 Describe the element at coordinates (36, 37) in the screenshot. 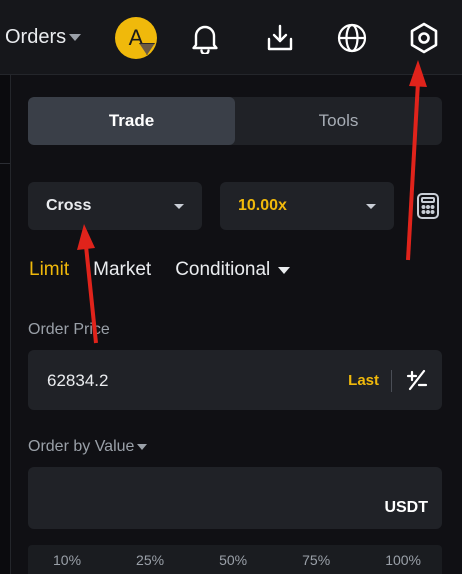

I see `orders-label: Orders` at that location.